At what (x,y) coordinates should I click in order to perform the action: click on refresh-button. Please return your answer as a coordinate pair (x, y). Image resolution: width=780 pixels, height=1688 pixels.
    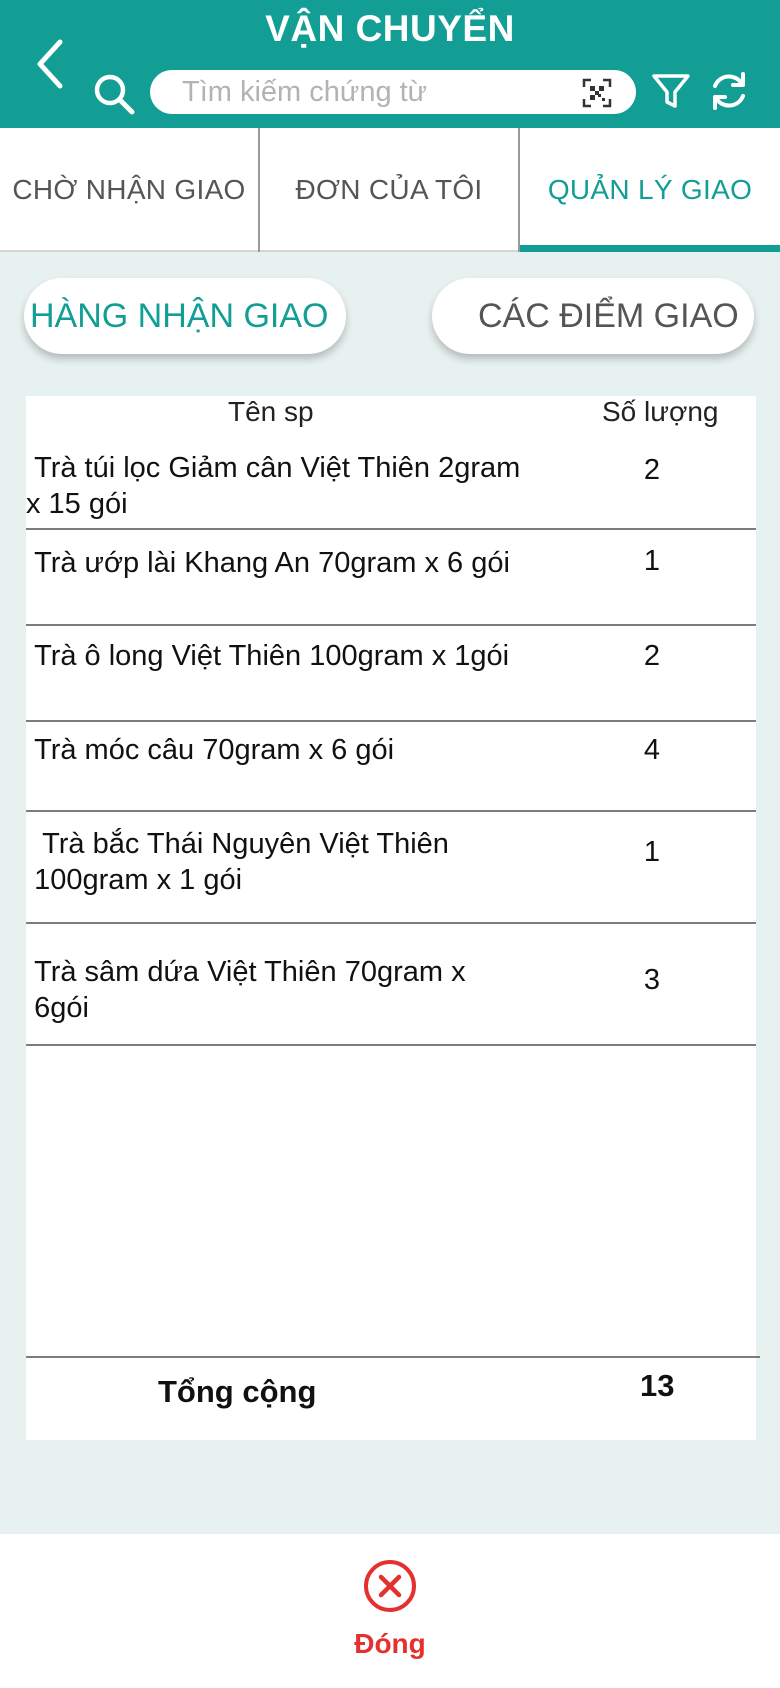
    Looking at the image, I should click on (729, 91).